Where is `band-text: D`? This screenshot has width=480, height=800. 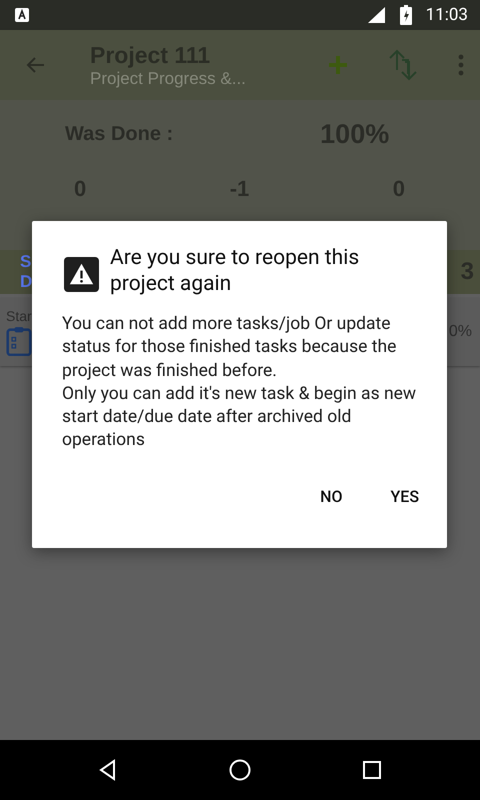 band-text: D is located at coordinates (26, 282).